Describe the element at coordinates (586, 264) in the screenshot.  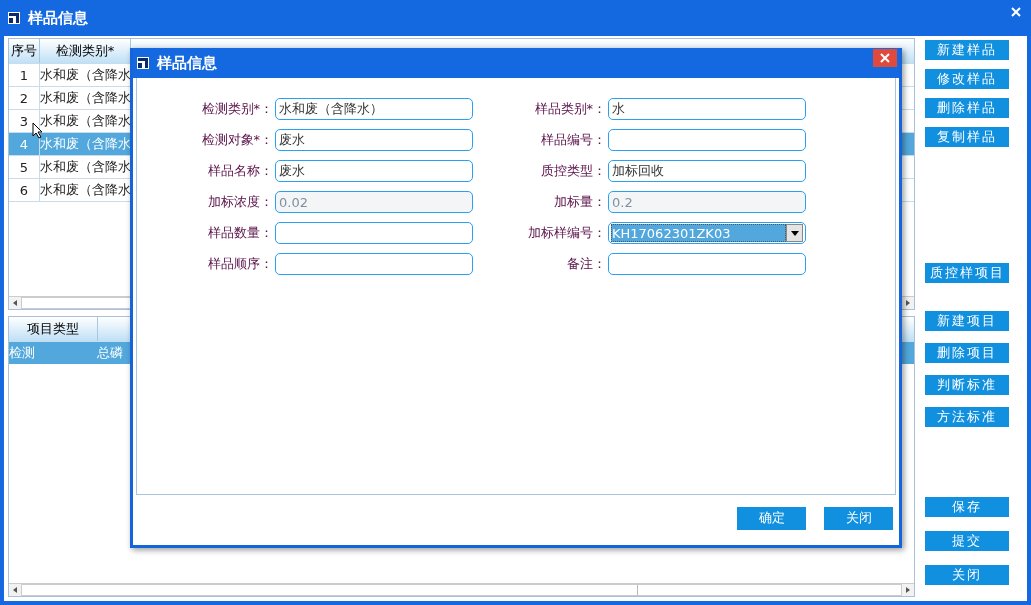
I see `field-label: 备注：` at that location.